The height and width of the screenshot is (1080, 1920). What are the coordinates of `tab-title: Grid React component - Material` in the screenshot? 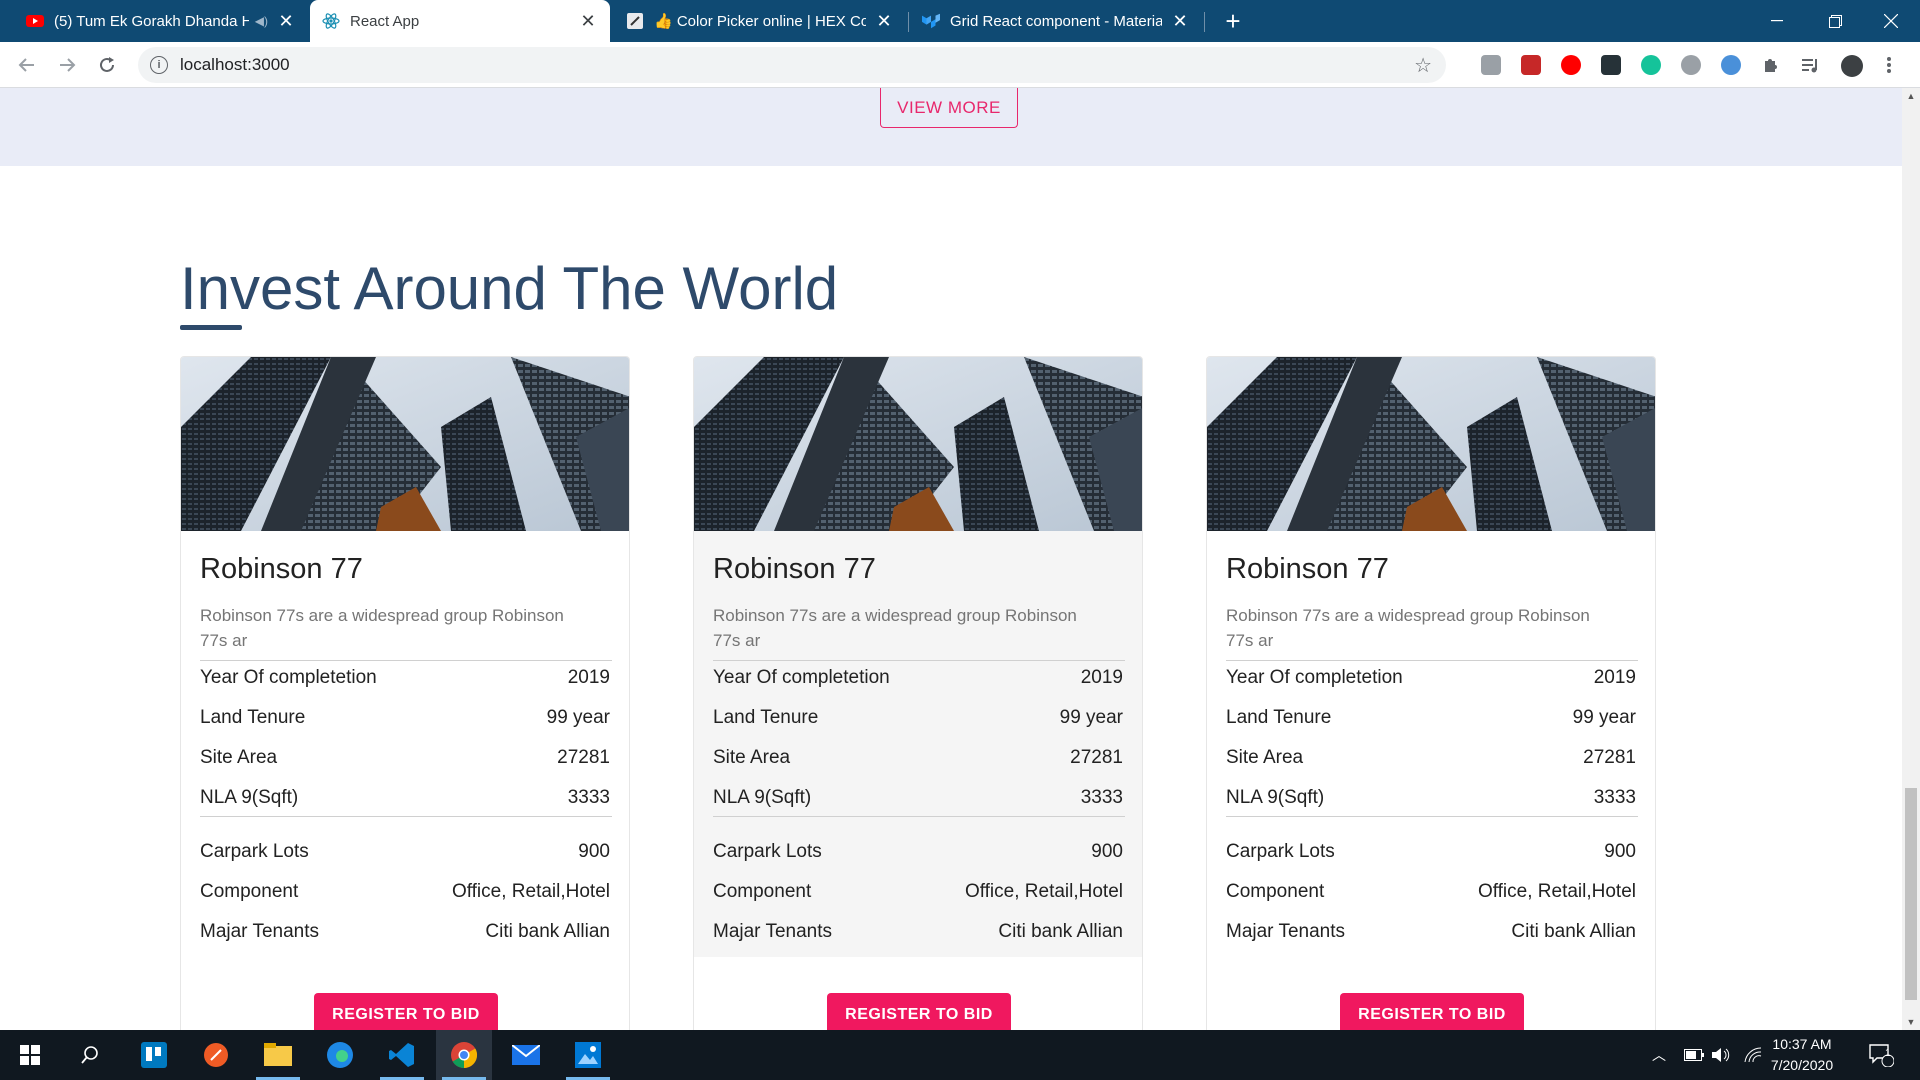 It's located at (1056, 21).